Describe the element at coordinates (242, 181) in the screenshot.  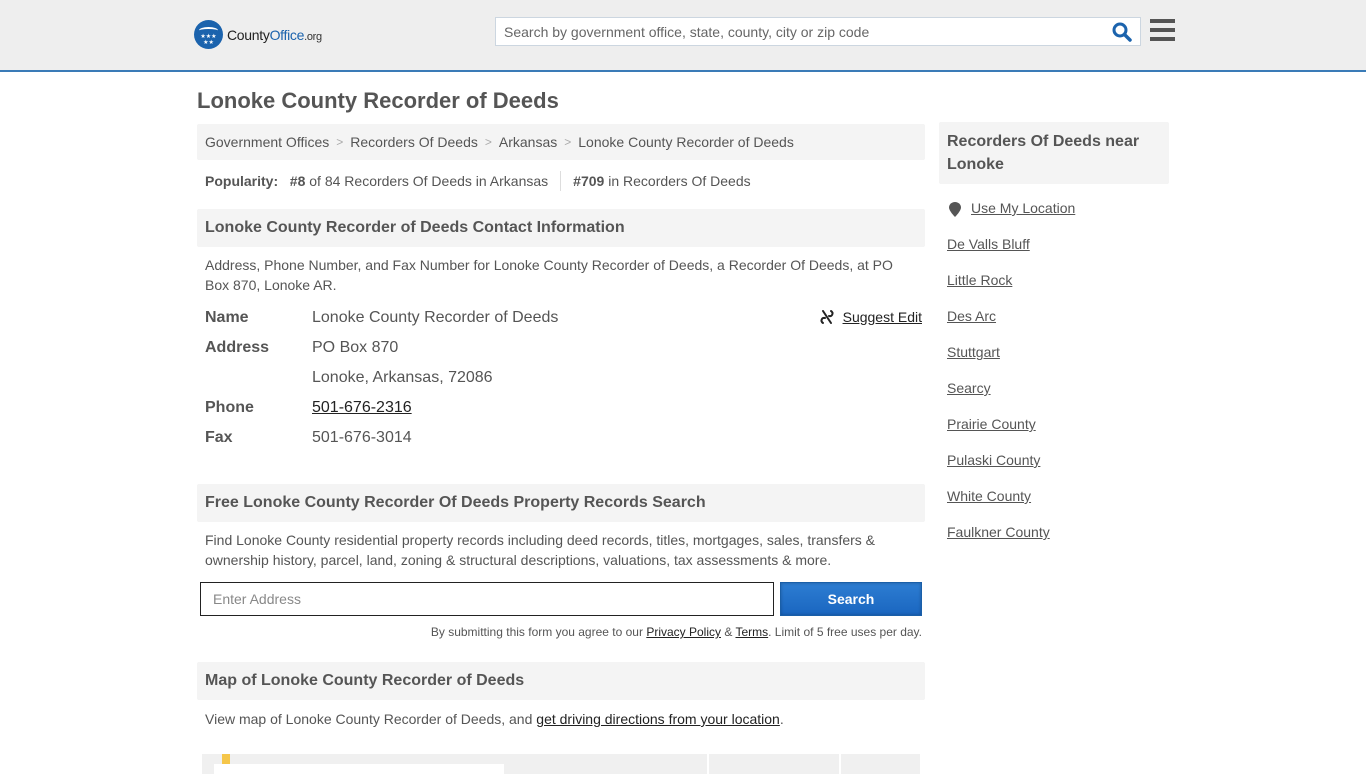
I see `popularity-label: Popularity:` at that location.